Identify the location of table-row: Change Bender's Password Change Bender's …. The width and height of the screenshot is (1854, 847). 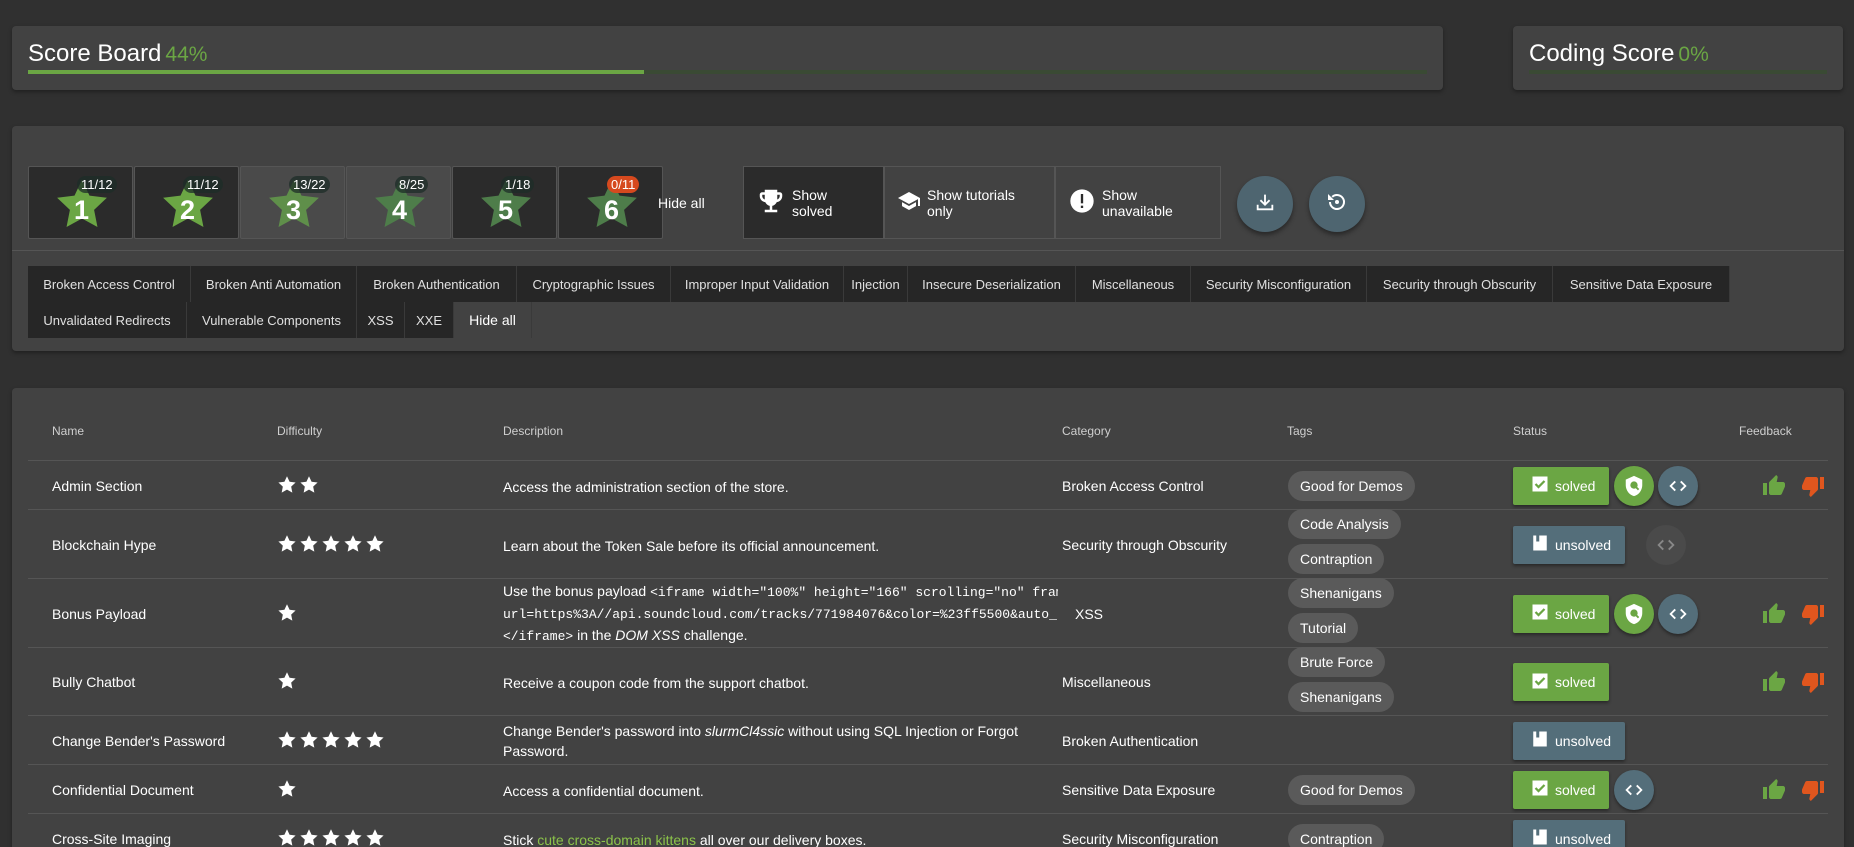
(928, 739).